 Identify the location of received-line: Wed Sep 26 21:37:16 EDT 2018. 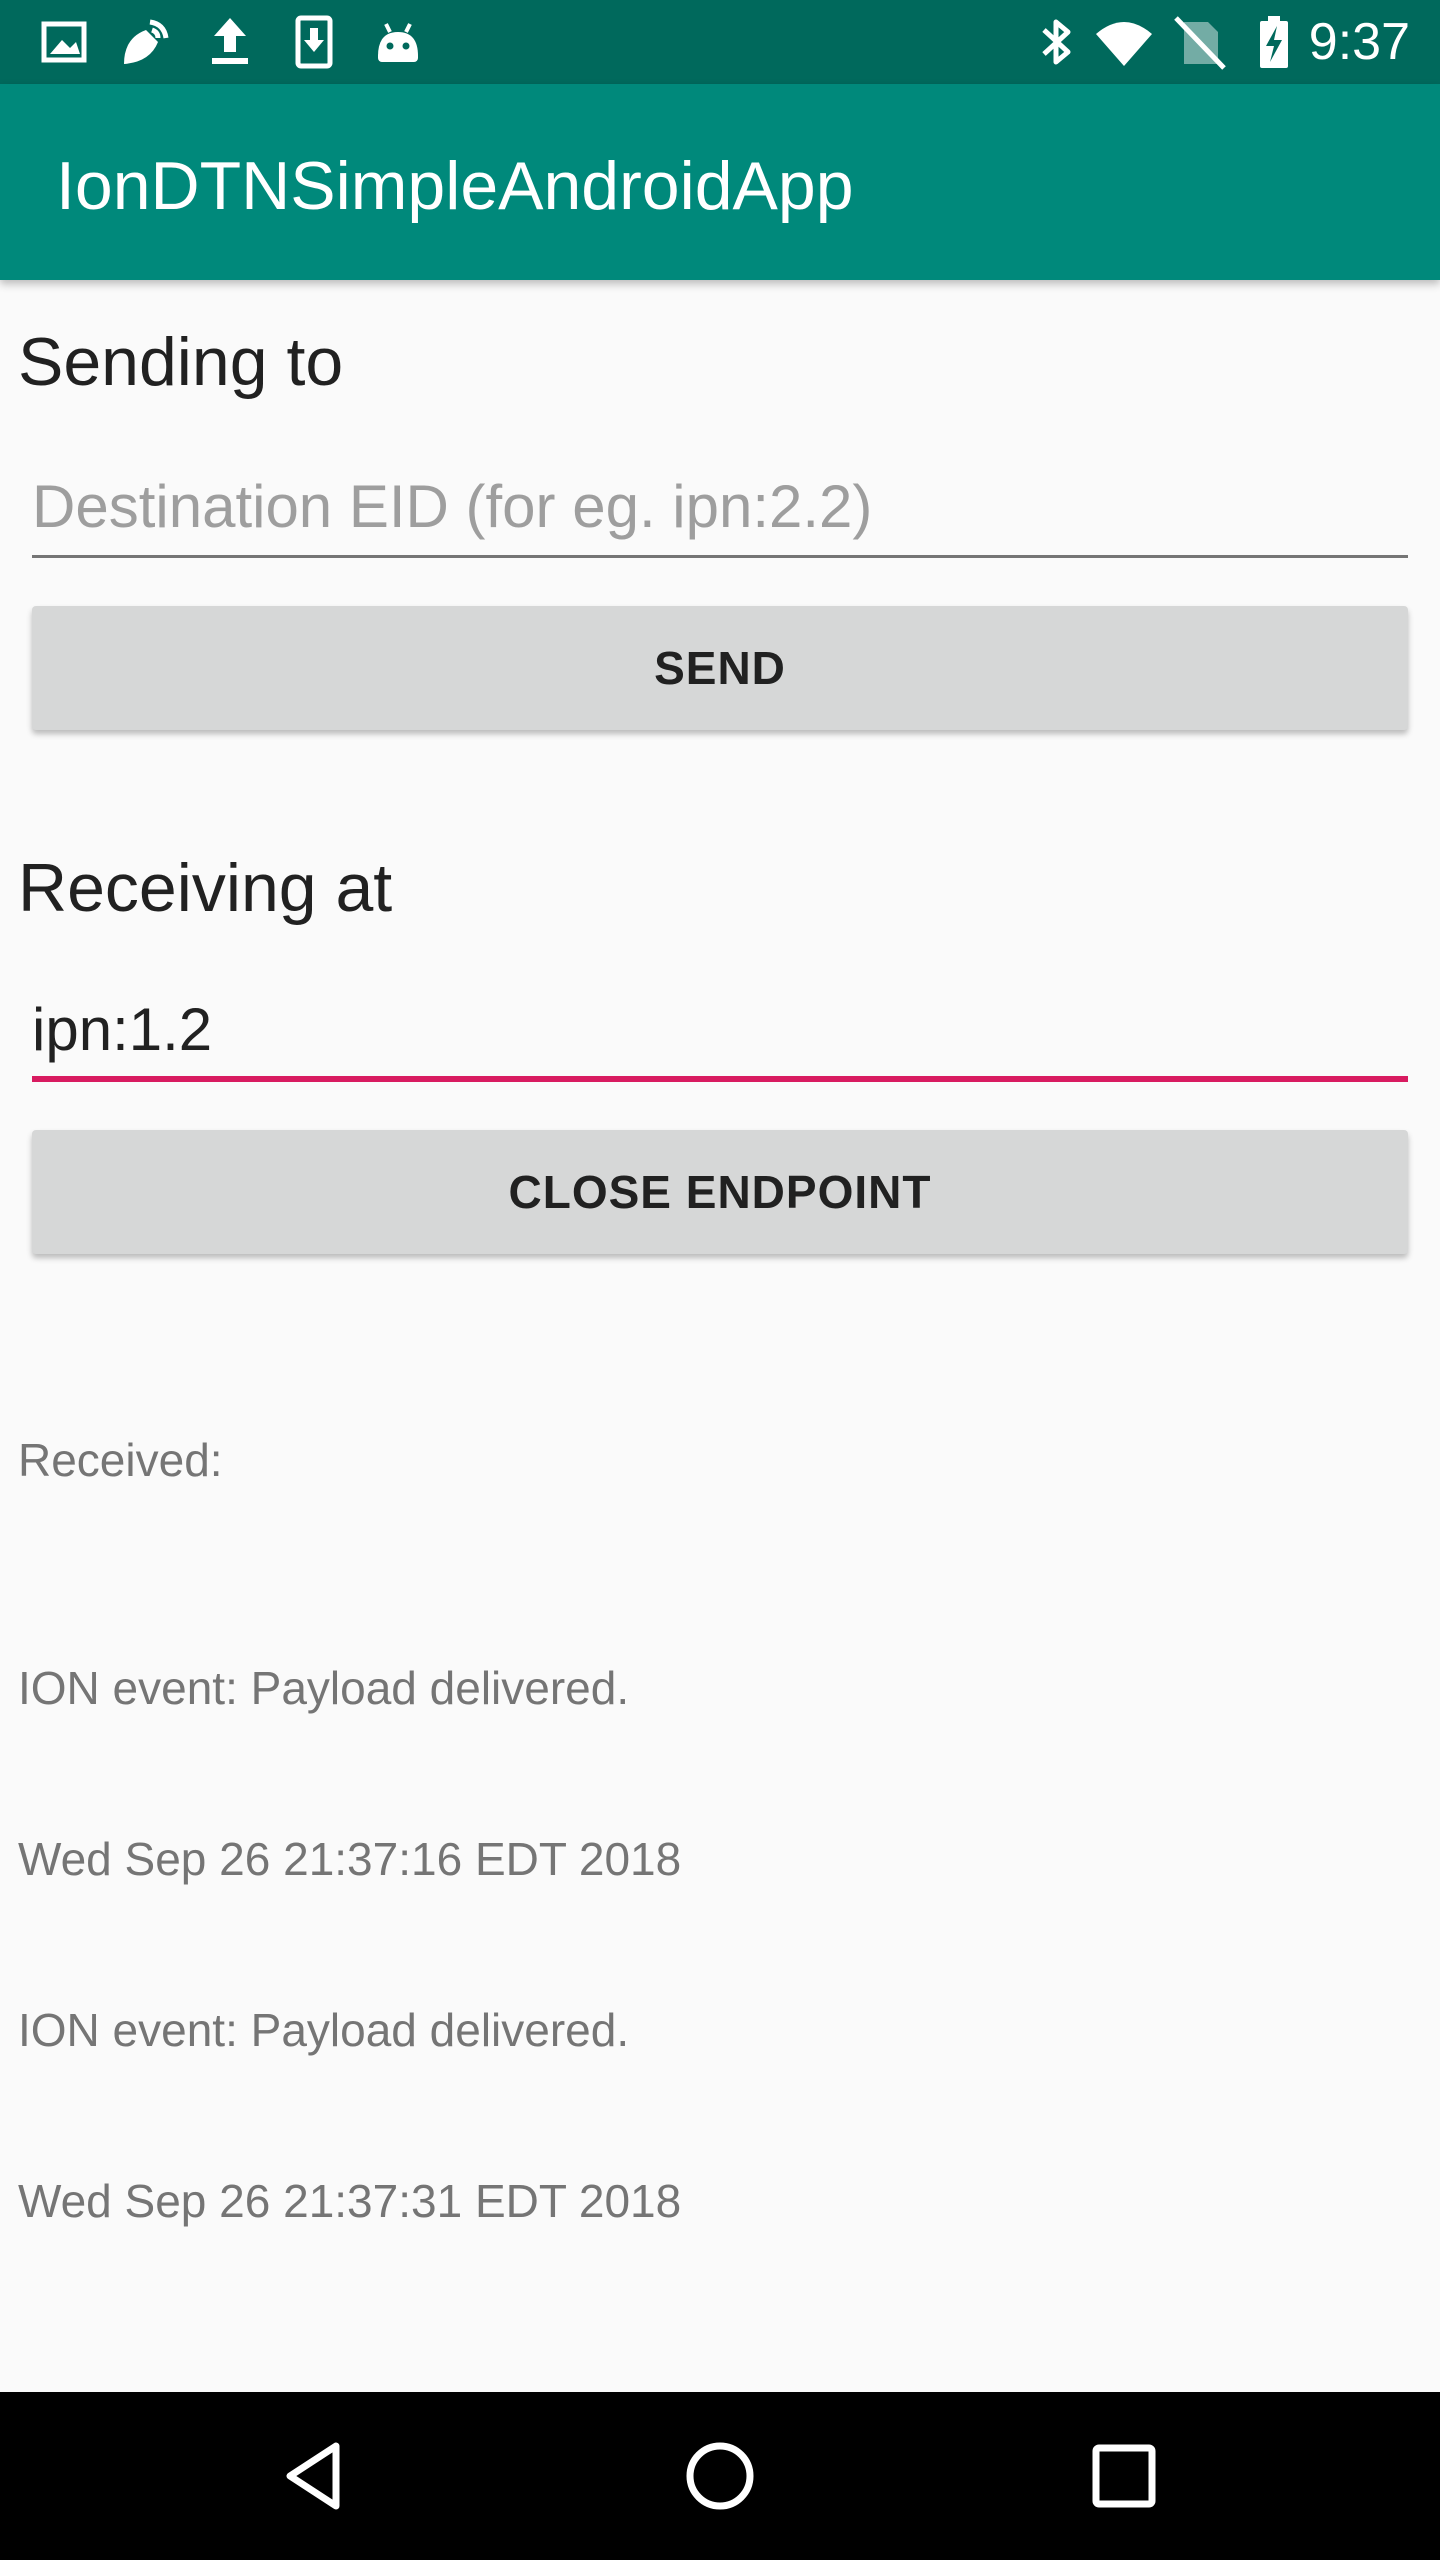
(350, 1859).